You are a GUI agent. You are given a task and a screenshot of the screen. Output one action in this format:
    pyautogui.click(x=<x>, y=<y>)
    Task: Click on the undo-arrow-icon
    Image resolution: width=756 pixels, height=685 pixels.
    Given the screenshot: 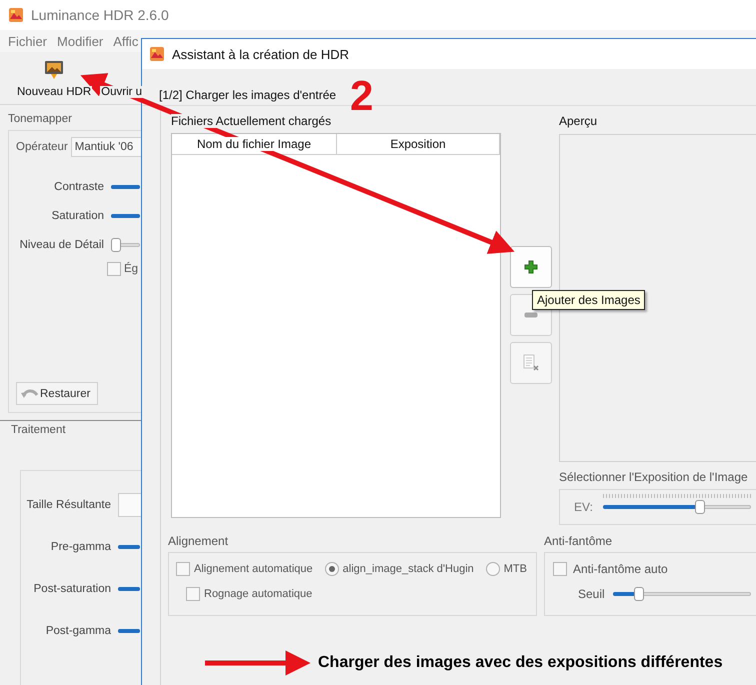 What is the action you would take?
    pyautogui.click(x=30, y=393)
    